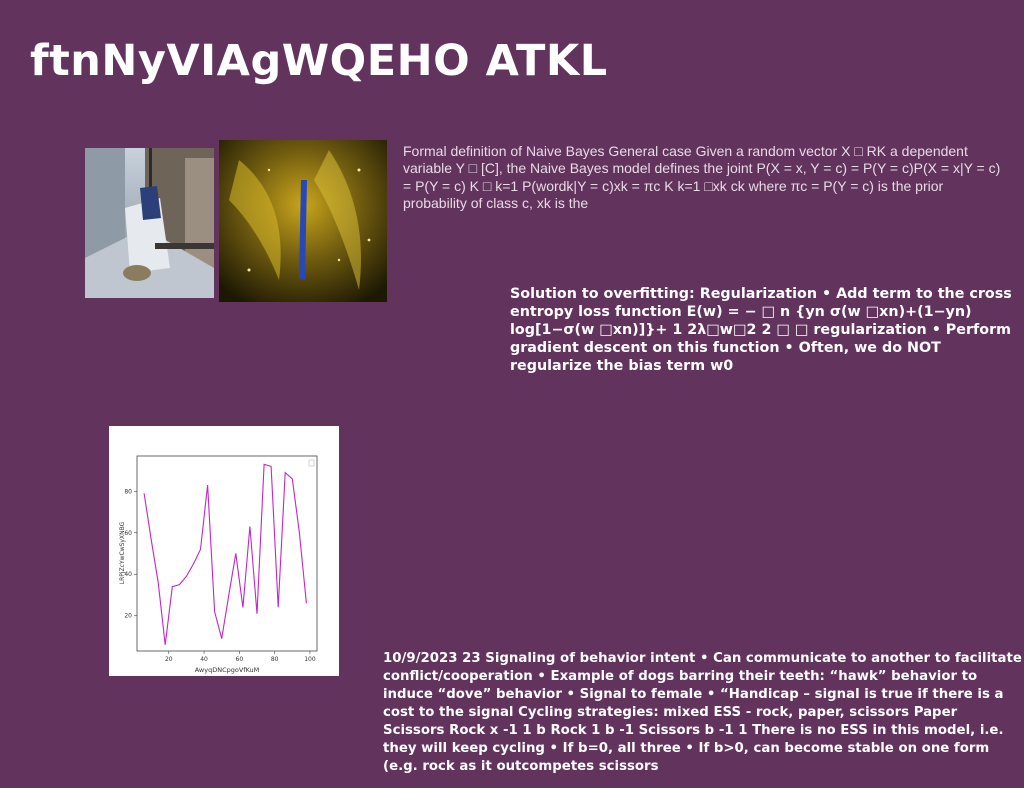 Image resolution: width=1024 pixels, height=788 pixels. I want to click on x-axis-label: AwyqDNCpgoVfKuM, so click(227, 670).